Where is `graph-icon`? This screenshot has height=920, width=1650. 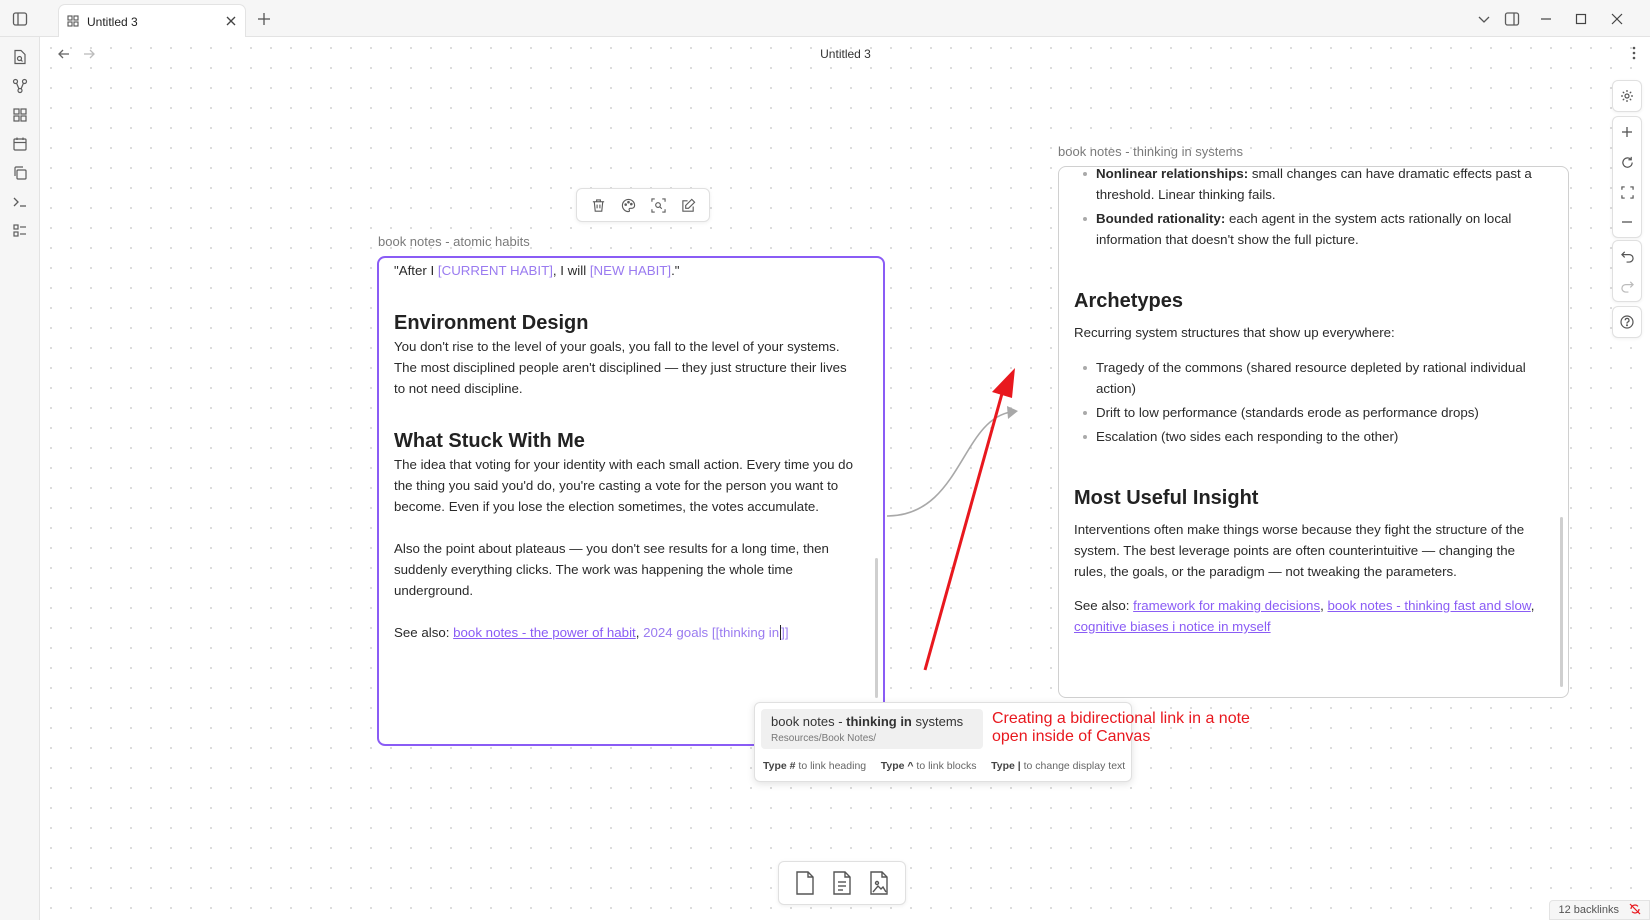 graph-icon is located at coordinates (20, 86).